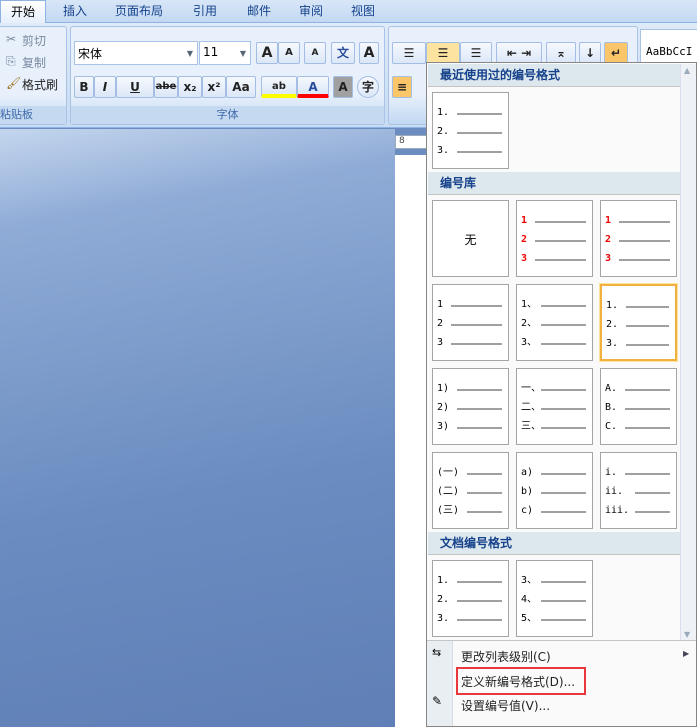 Image resolution: width=697 pixels, height=727 pixels. I want to click on number-text: 1), so click(443, 388).